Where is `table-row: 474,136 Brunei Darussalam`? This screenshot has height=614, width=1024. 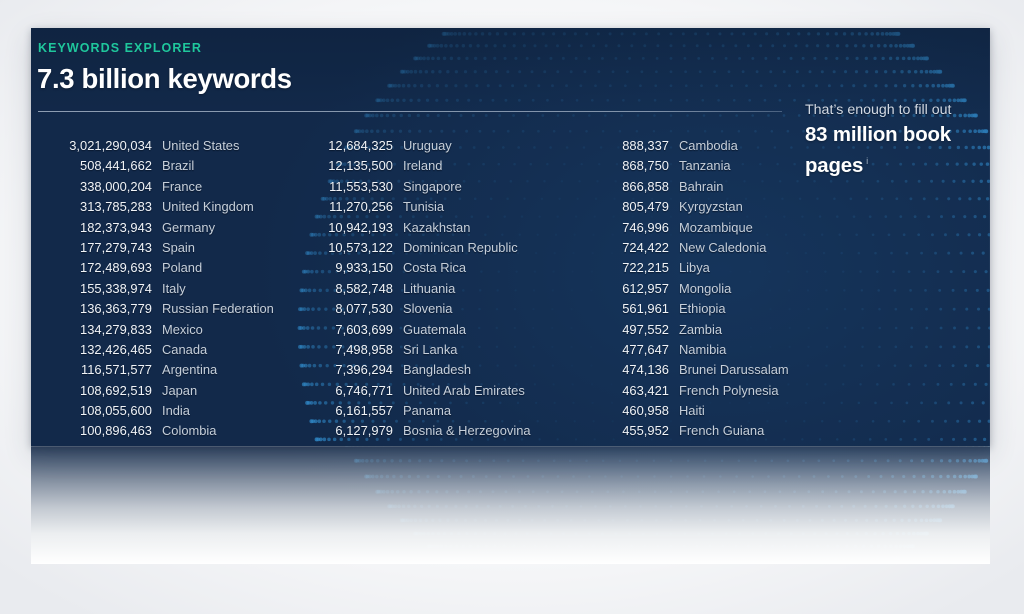 table-row: 474,136 Brunei Darussalam is located at coordinates (709, 370).